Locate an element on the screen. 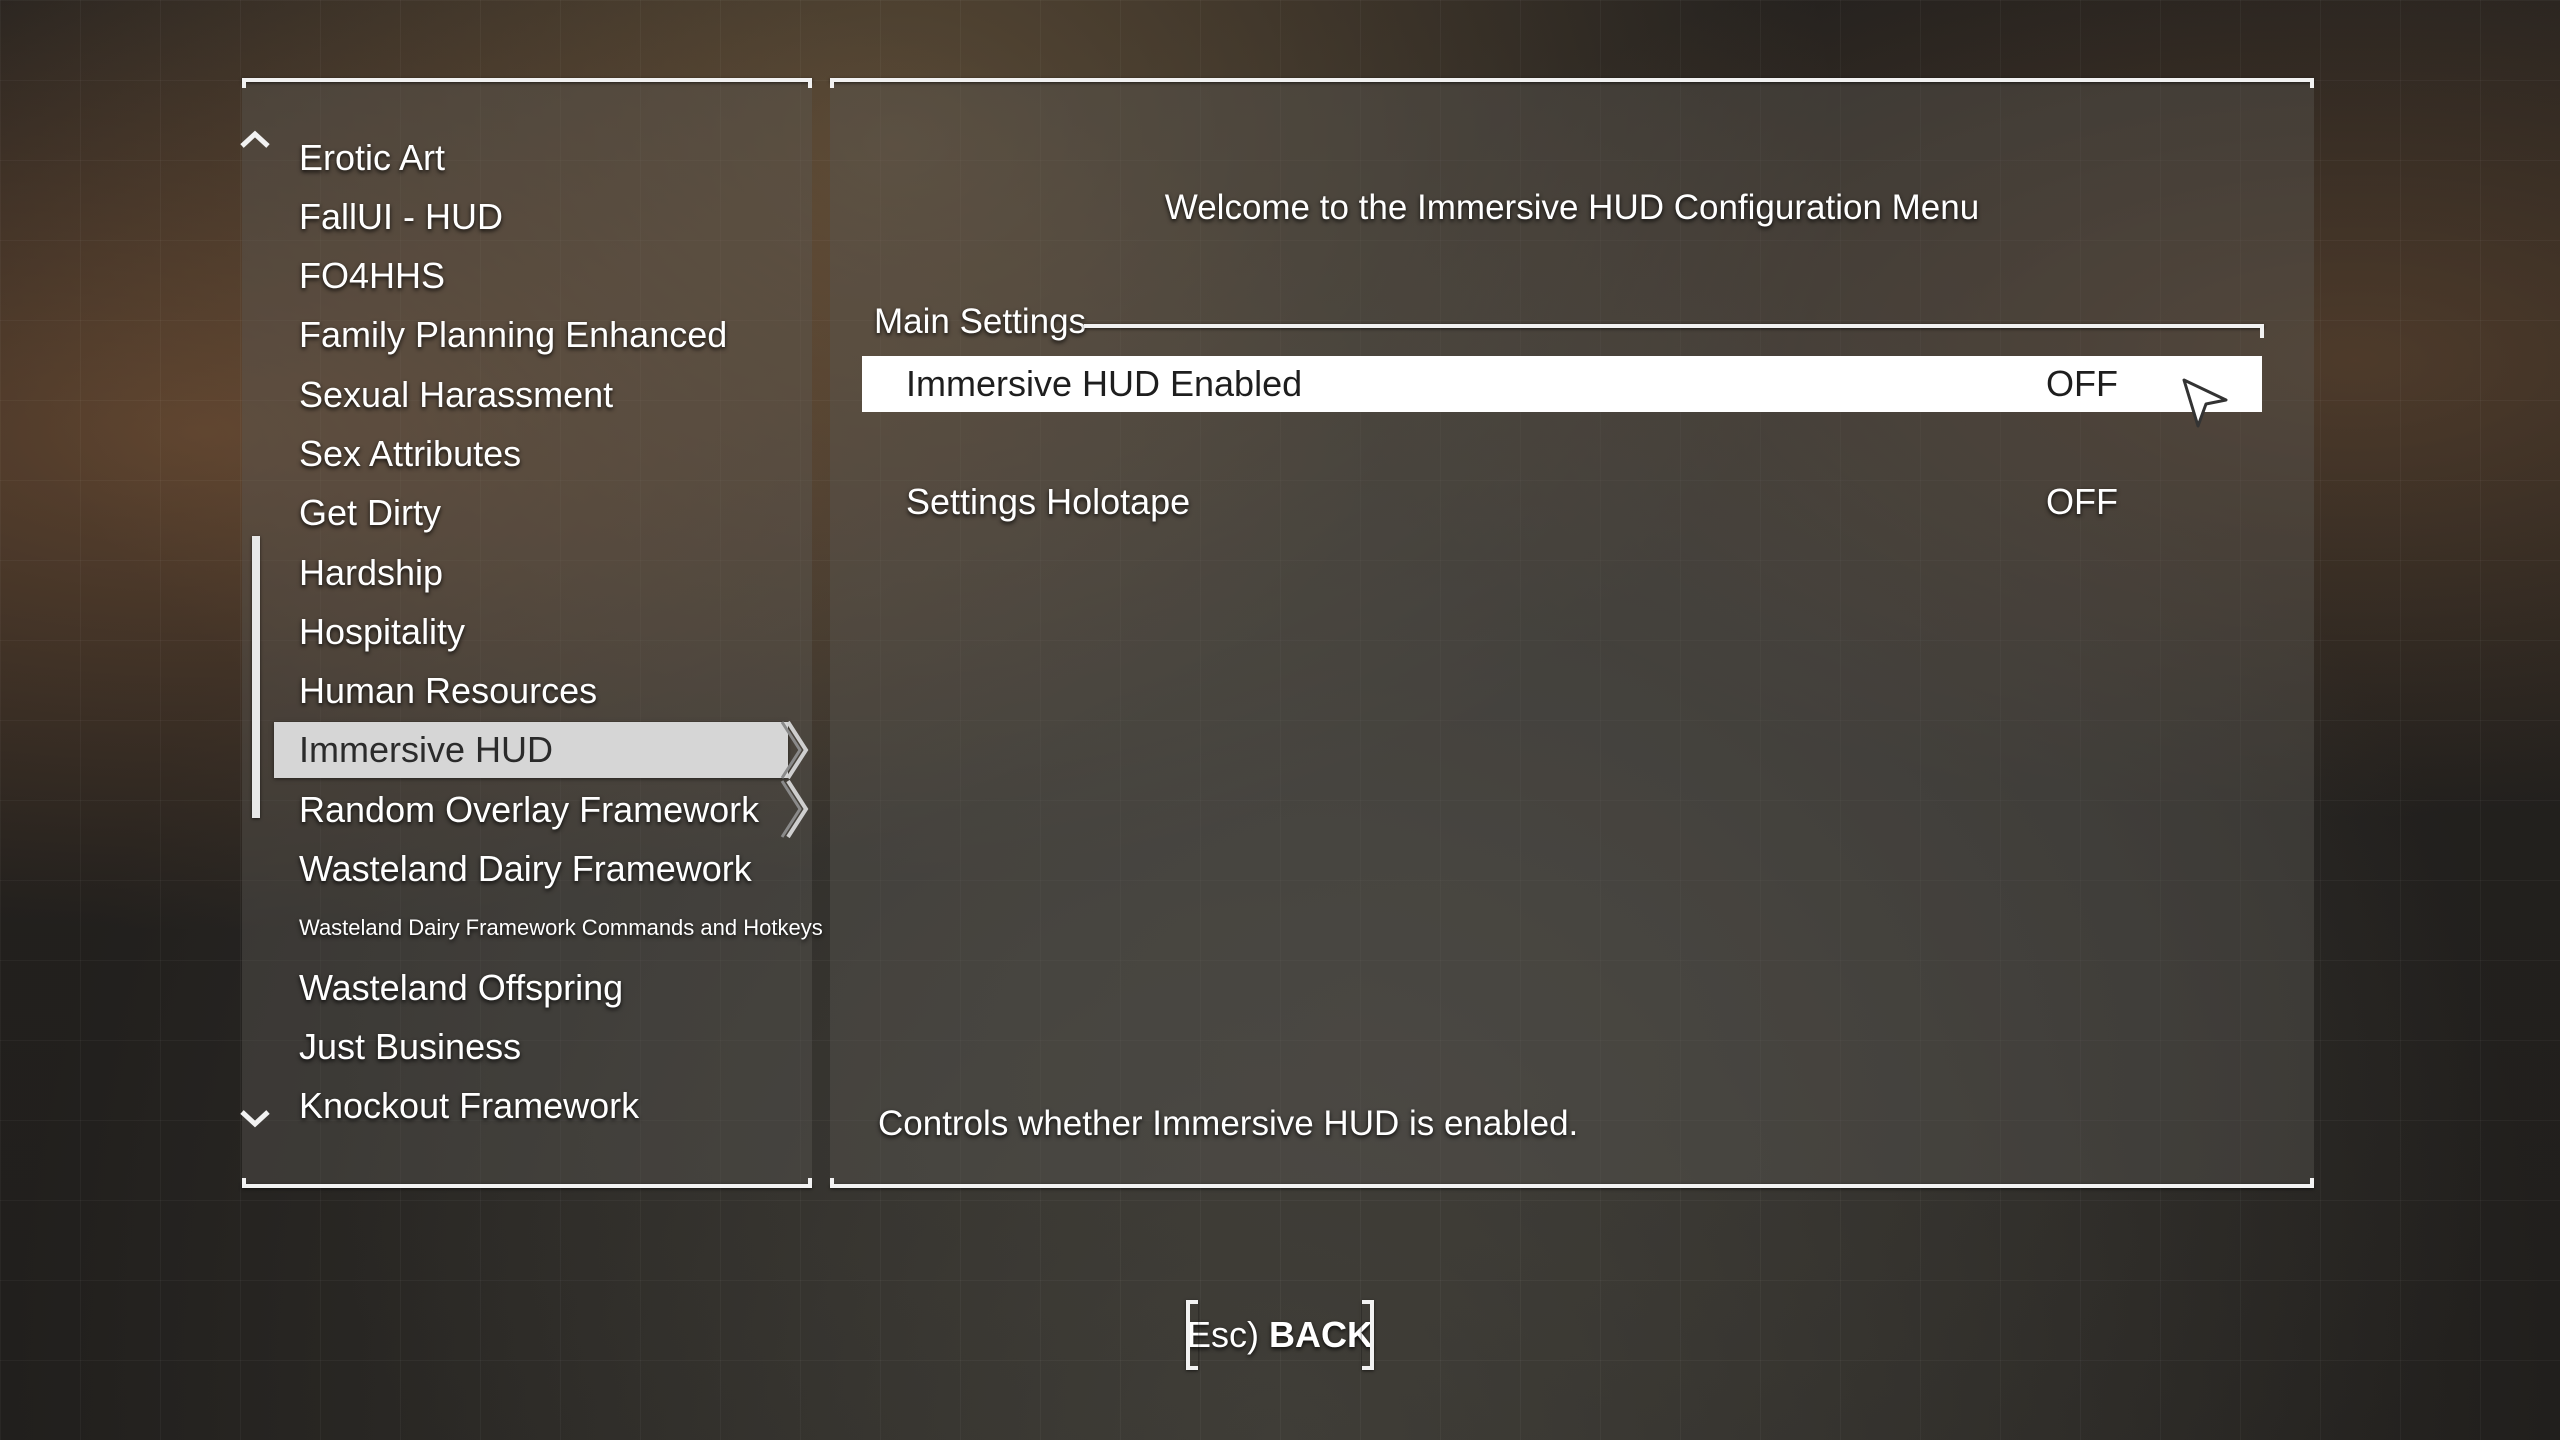  mod-list-item-label: Family Planning Enhanced is located at coordinates (513, 334).